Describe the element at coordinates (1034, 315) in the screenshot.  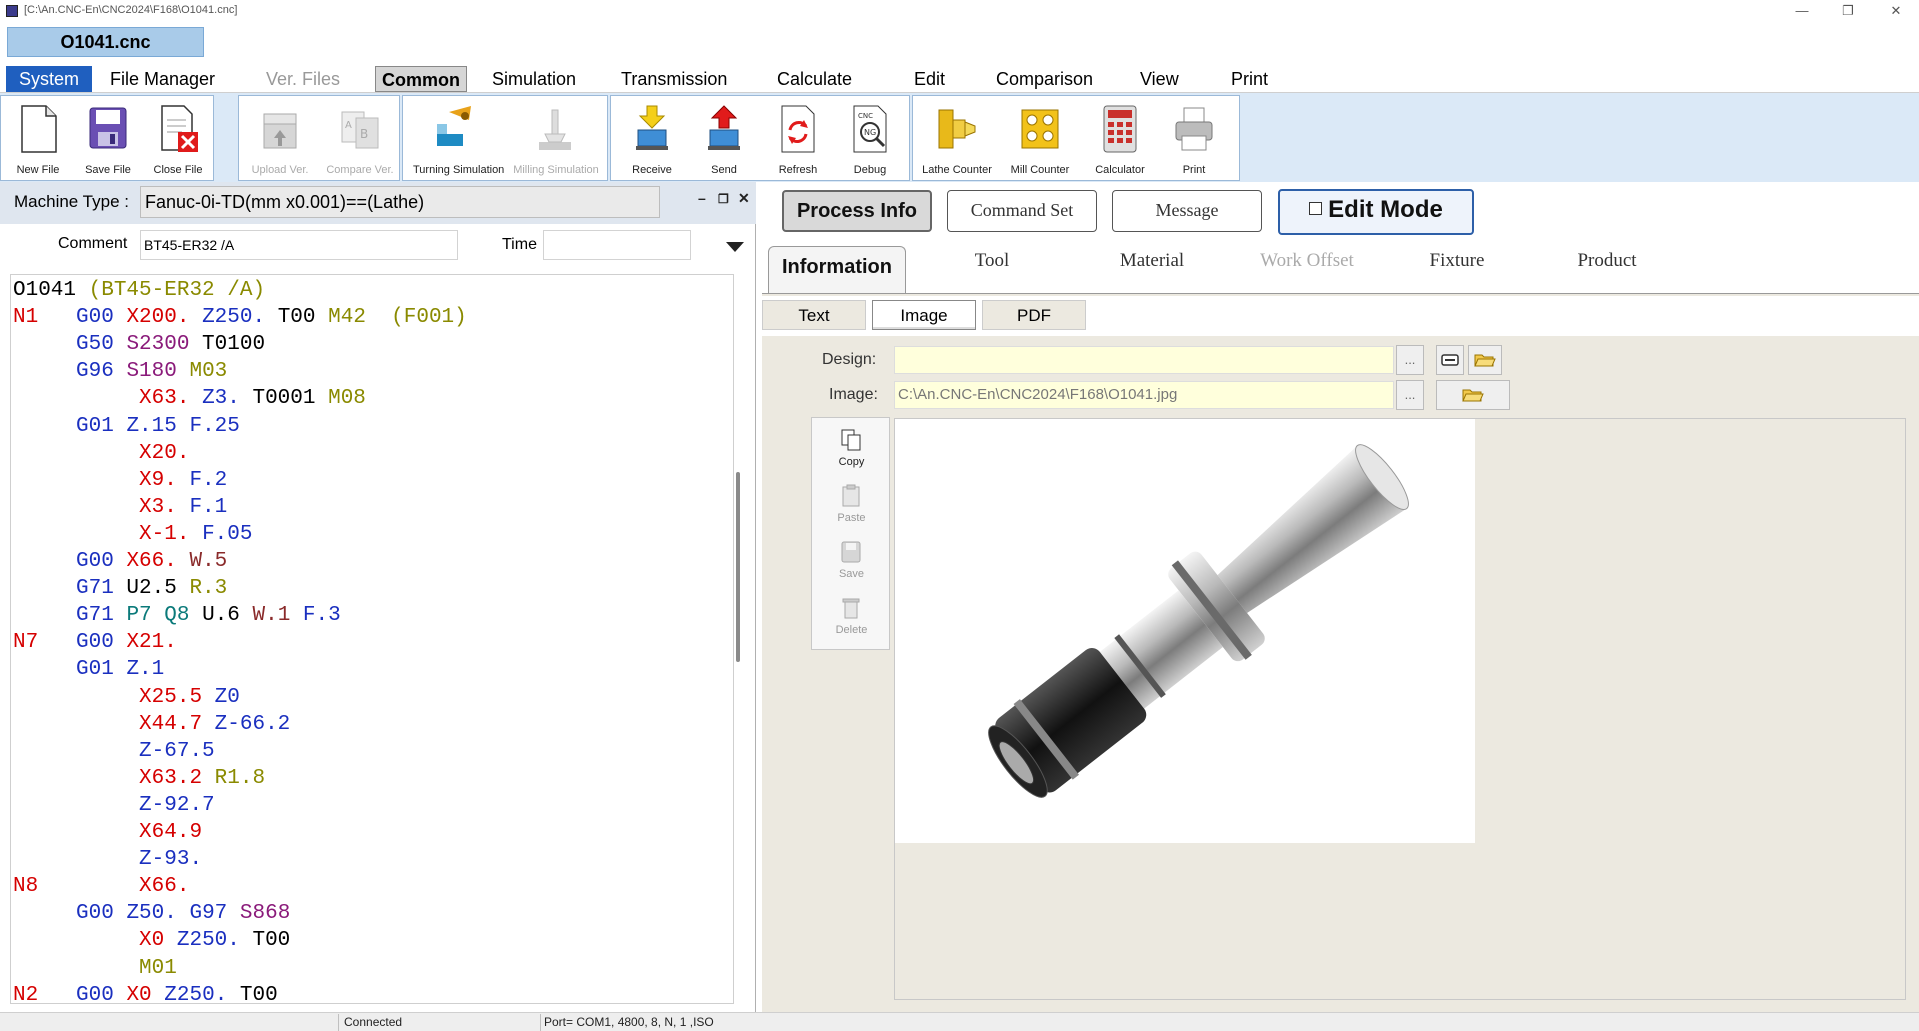
I see `tab-pdf: PDF` at that location.